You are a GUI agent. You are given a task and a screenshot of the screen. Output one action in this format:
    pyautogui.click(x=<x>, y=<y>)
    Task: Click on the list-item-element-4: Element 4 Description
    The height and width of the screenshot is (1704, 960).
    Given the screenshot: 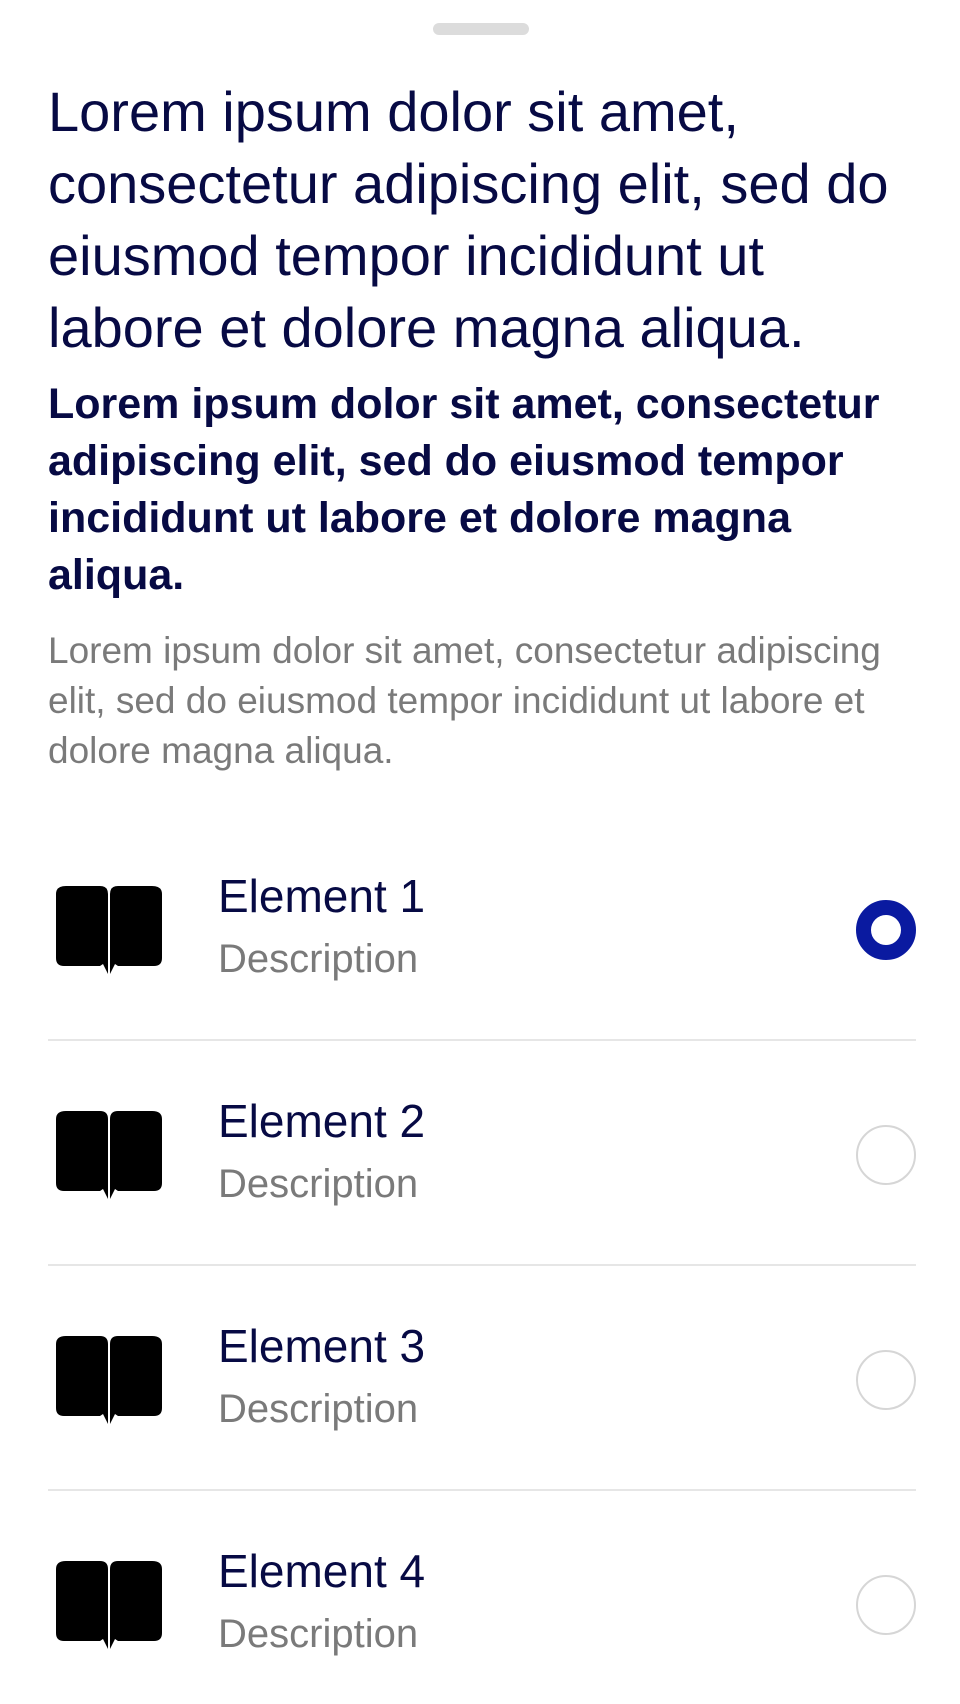 What is the action you would take?
    pyautogui.click(x=482, y=1597)
    